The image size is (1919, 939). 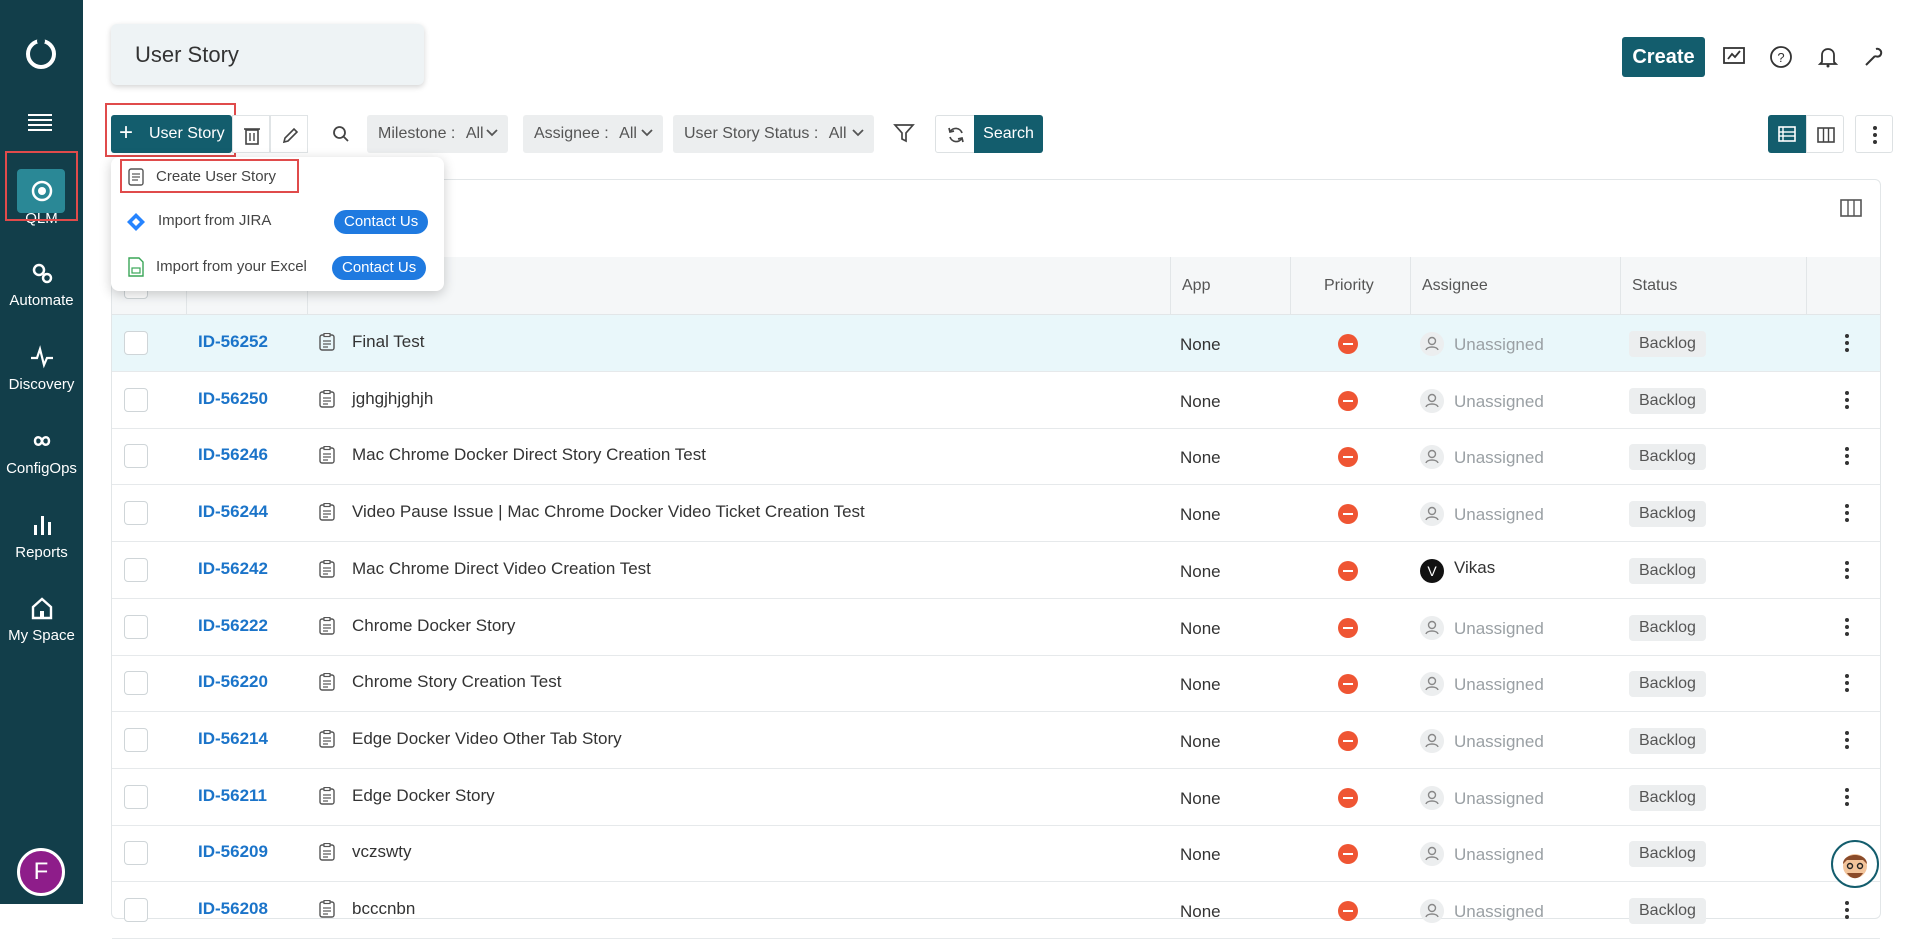 What do you see at coordinates (423, 796) in the screenshot?
I see `story-name: Edge Docker Story` at bounding box center [423, 796].